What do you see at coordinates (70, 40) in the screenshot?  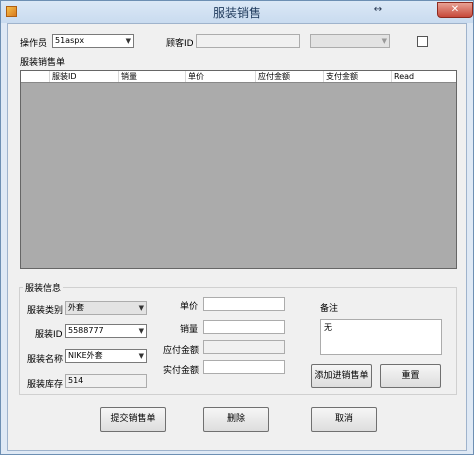 I see `operator-value: 51aspx` at bounding box center [70, 40].